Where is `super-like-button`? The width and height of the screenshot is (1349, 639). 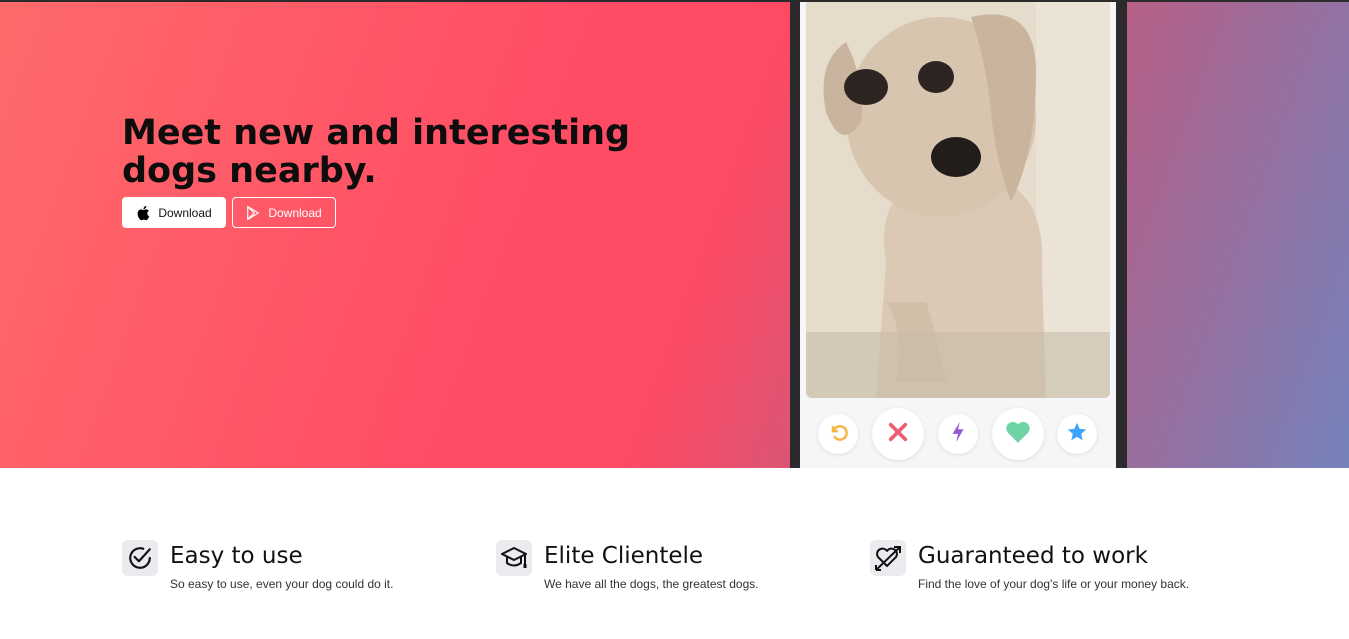 super-like-button is located at coordinates (1077, 434).